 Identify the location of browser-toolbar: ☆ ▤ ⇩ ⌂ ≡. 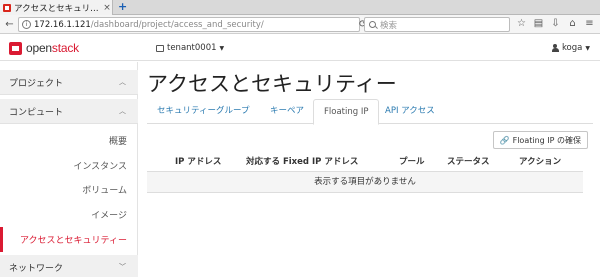
(555, 24).